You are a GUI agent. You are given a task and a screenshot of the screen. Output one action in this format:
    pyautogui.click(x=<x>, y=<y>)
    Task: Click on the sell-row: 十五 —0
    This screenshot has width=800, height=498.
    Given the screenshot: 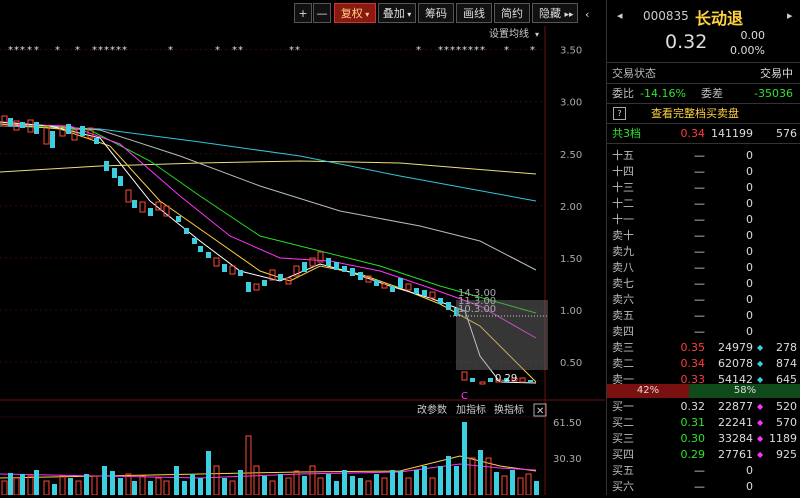 What is the action you would take?
    pyautogui.click(x=703, y=155)
    